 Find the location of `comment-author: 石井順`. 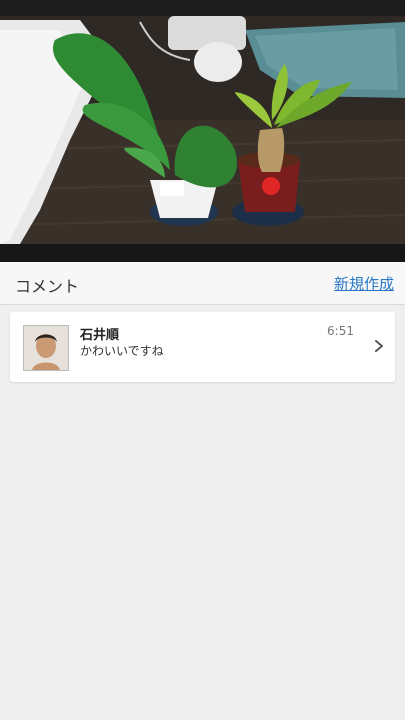

comment-author: 石井順 is located at coordinates (100, 335).